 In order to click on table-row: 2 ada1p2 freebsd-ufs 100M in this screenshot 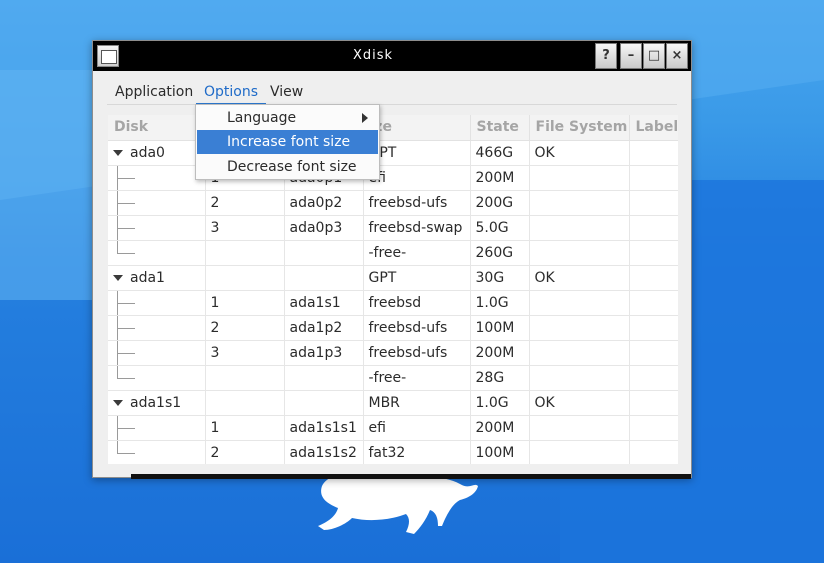, I will do `click(393, 328)`.